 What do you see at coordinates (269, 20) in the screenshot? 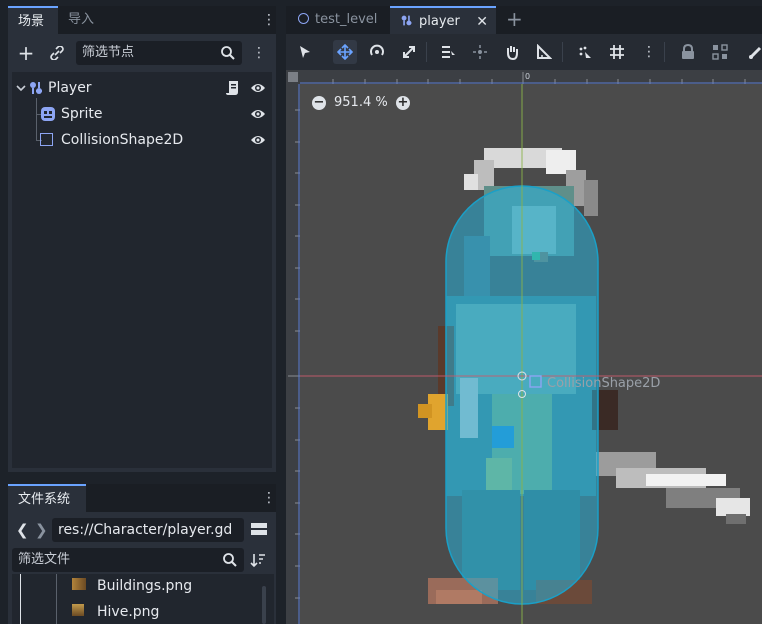
I see `scene-dock-menu-icon: ⋮` at bounding box center [269, 20].